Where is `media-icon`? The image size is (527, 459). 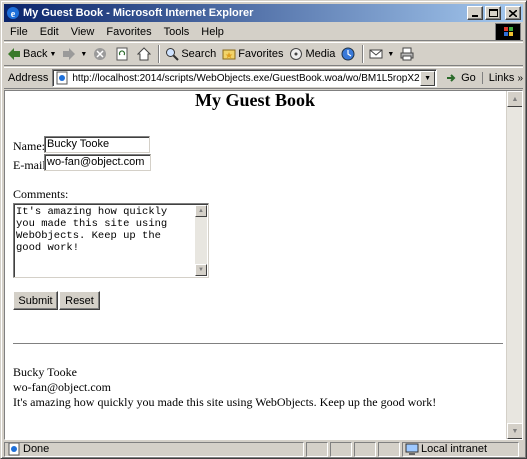
media-icon is located at coordinates (296, 54).